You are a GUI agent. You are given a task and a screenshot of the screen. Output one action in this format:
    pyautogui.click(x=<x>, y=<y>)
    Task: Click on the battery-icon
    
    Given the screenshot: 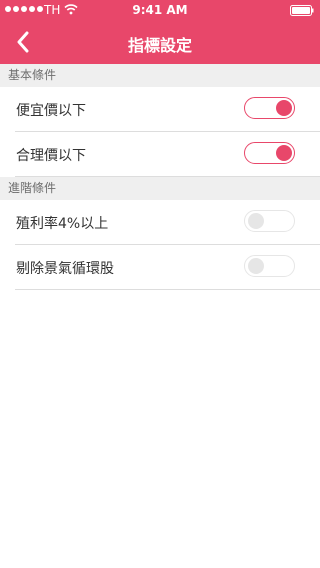 What is the action you would take?
    pyautogui.click(x=302, y=10)
    